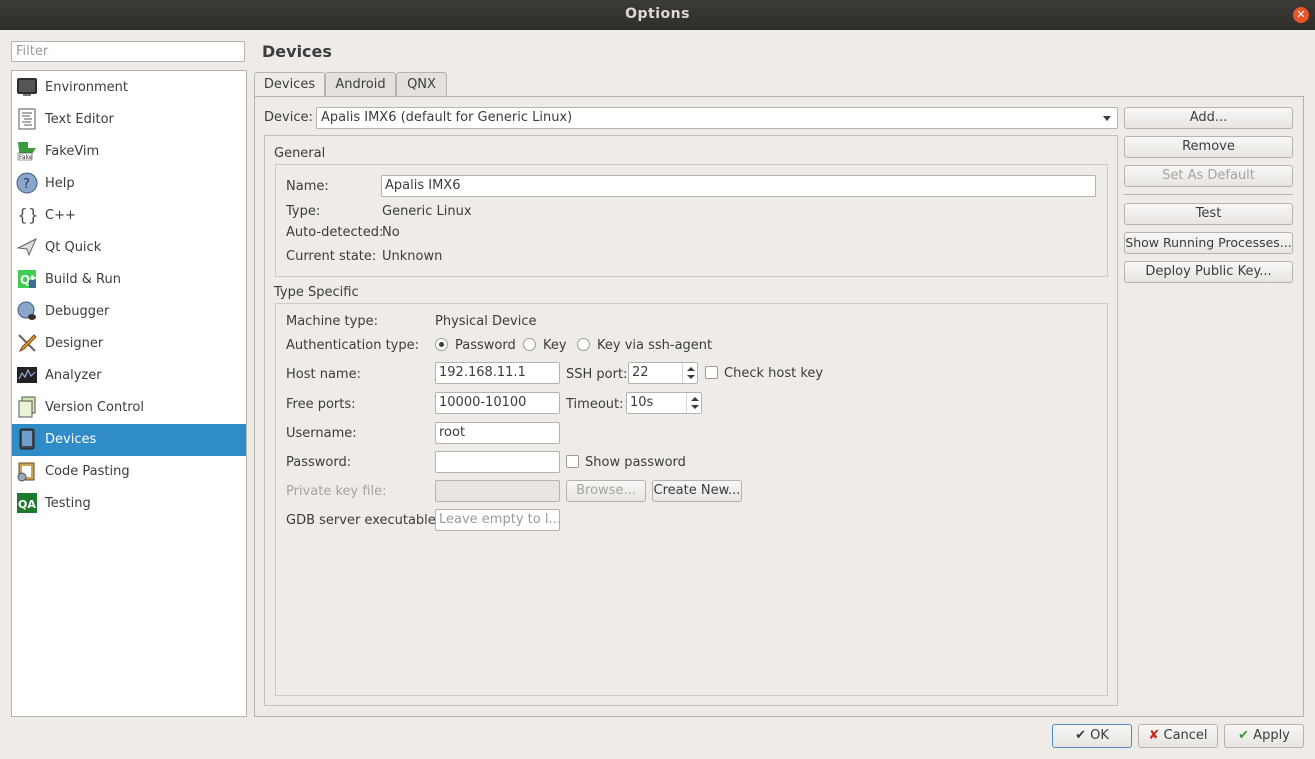  Describe the element at coordinates (1301, 15) in the screenshot. I see `close-icon: ✕` at that location.